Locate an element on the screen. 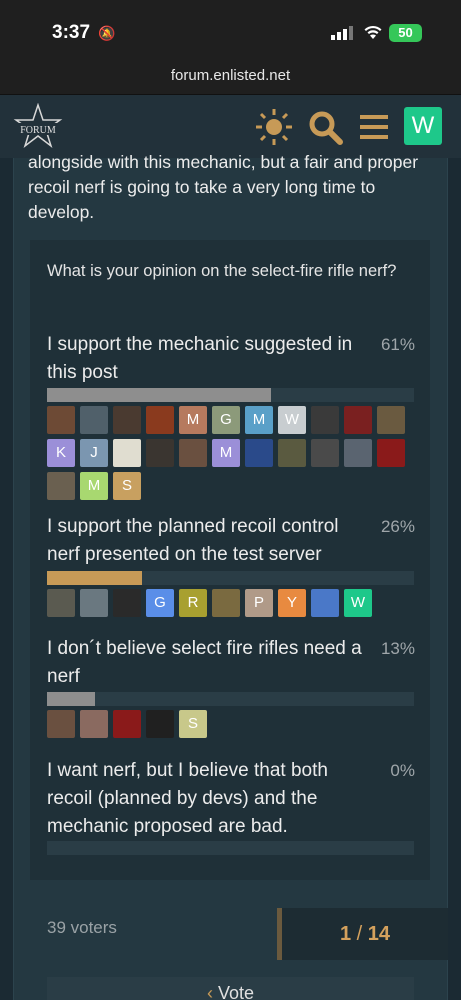 This screenshot has width=461, height=1000. poll-option-percent: 26% is located at coordinates (397, 526).